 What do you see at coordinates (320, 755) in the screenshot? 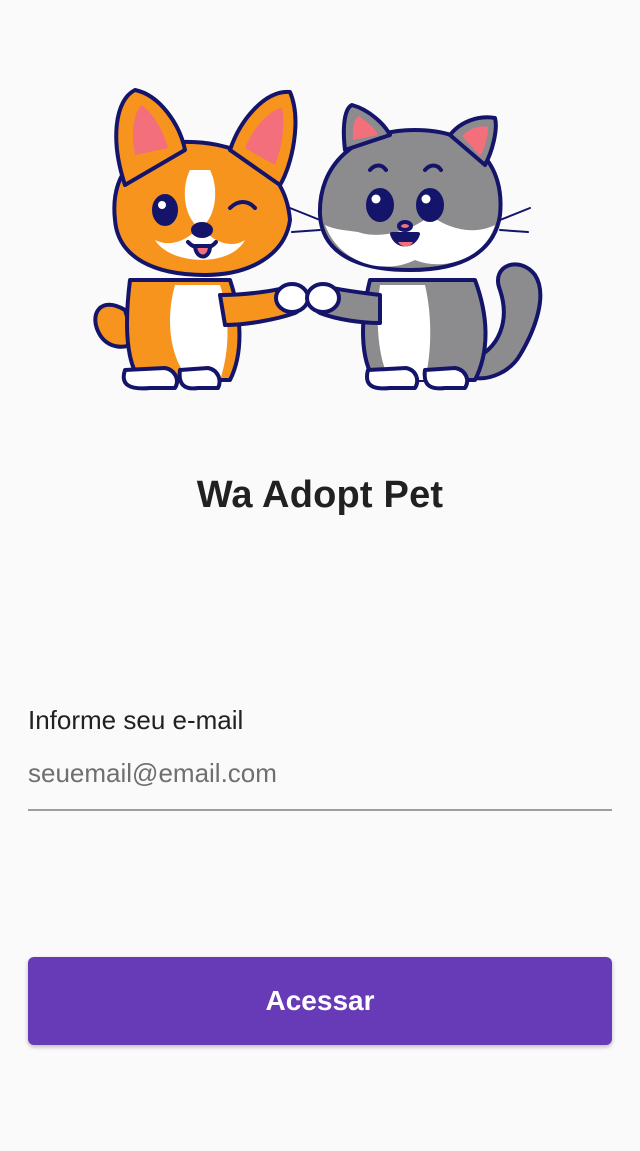
I see `email-field-group: Informe seu e-mail` at bounding box center [320, 755].